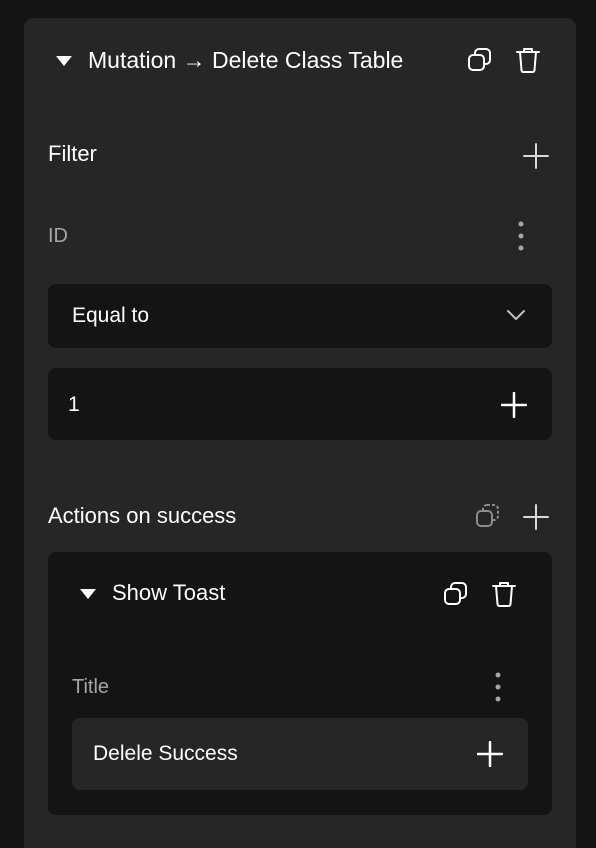  I want to click on add-value-icon, so click(514, 405).